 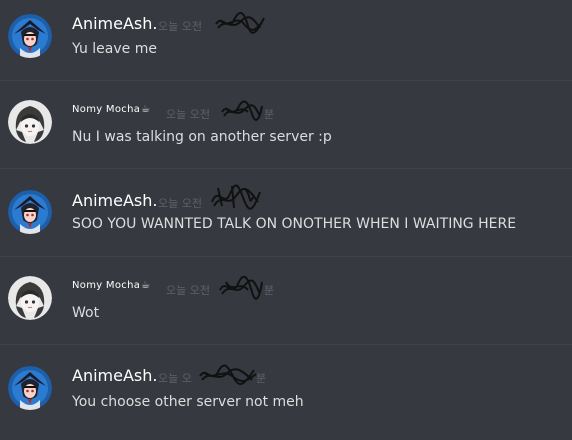 What do you see at coordinates (175, 378) in the screenshot?
I see `message-timestamp: 오늘 오` at bounding box center [175, 378].